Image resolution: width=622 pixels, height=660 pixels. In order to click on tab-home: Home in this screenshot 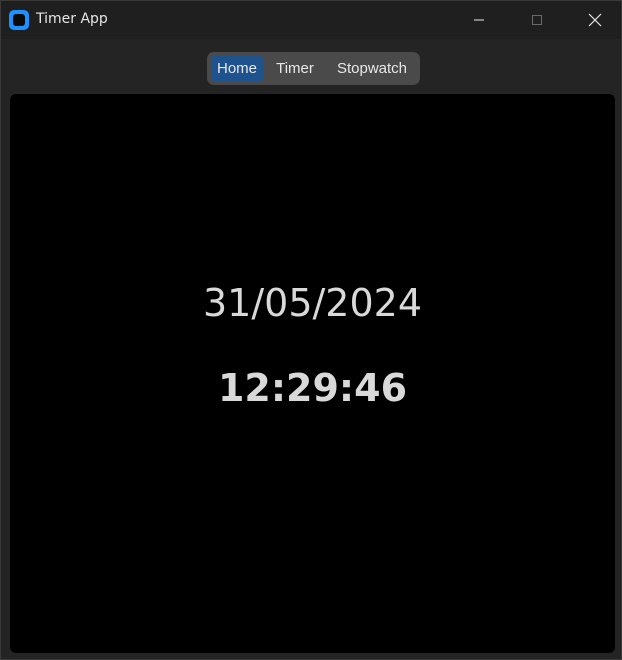, I will do `click(237, 68)`.